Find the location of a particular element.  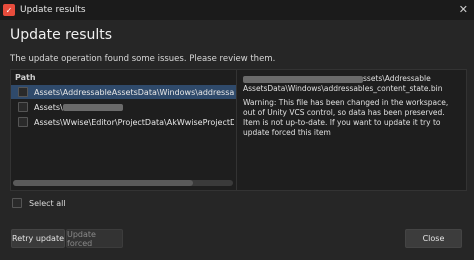

horizontal-scrollbar is located at coordinates (123, 183).